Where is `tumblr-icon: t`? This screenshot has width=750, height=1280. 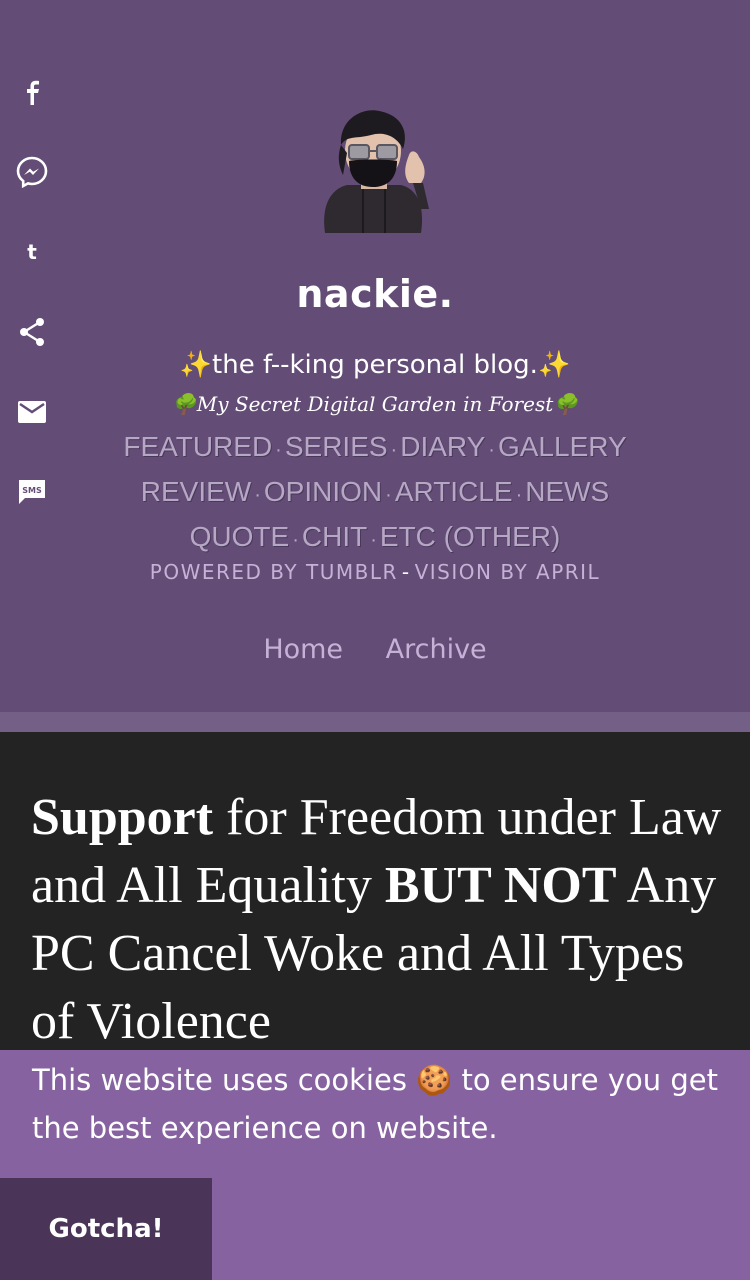
tumblr-icon: t is located at coordinates (32, 252).